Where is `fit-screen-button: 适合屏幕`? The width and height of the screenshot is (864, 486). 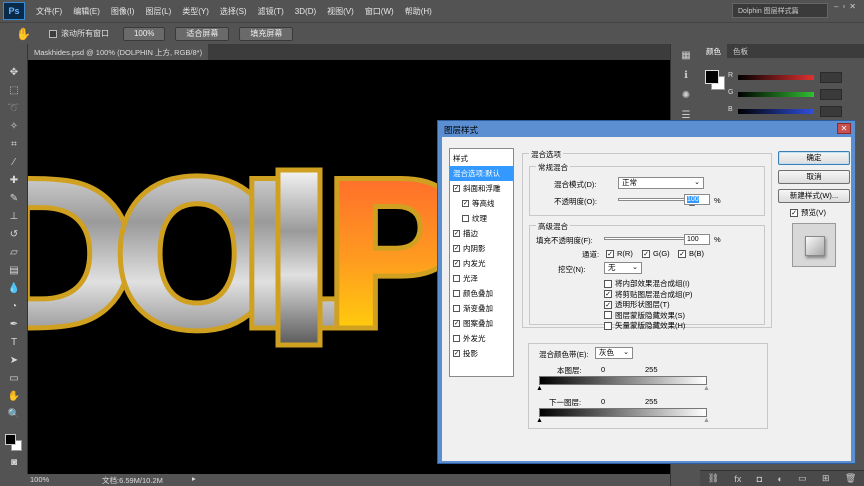 fit-screen-button: 适合屏幕 is located at coordinates (202, 33).